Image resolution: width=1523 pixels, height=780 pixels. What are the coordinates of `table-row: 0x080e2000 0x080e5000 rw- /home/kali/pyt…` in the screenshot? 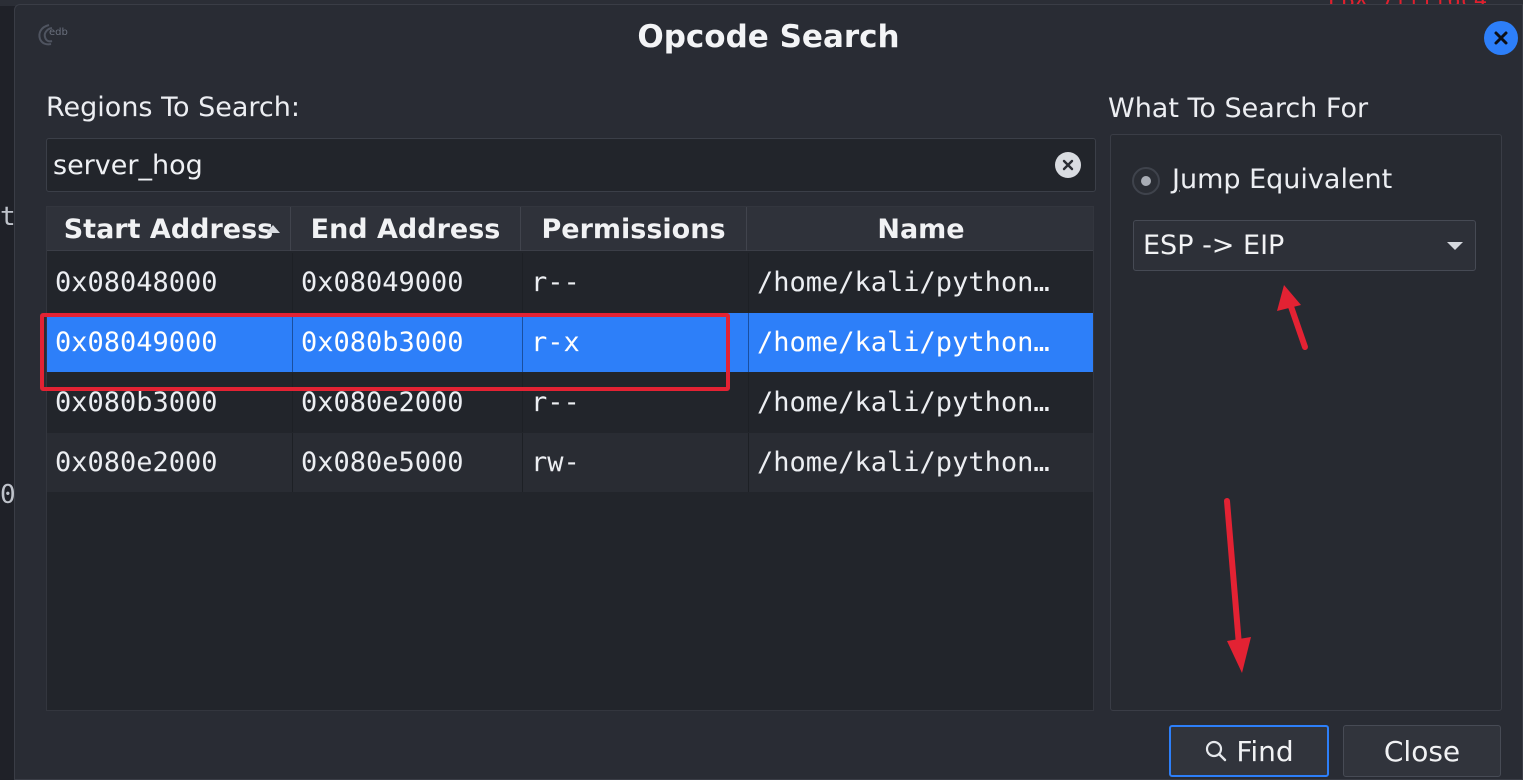 It's located at (570, 462).